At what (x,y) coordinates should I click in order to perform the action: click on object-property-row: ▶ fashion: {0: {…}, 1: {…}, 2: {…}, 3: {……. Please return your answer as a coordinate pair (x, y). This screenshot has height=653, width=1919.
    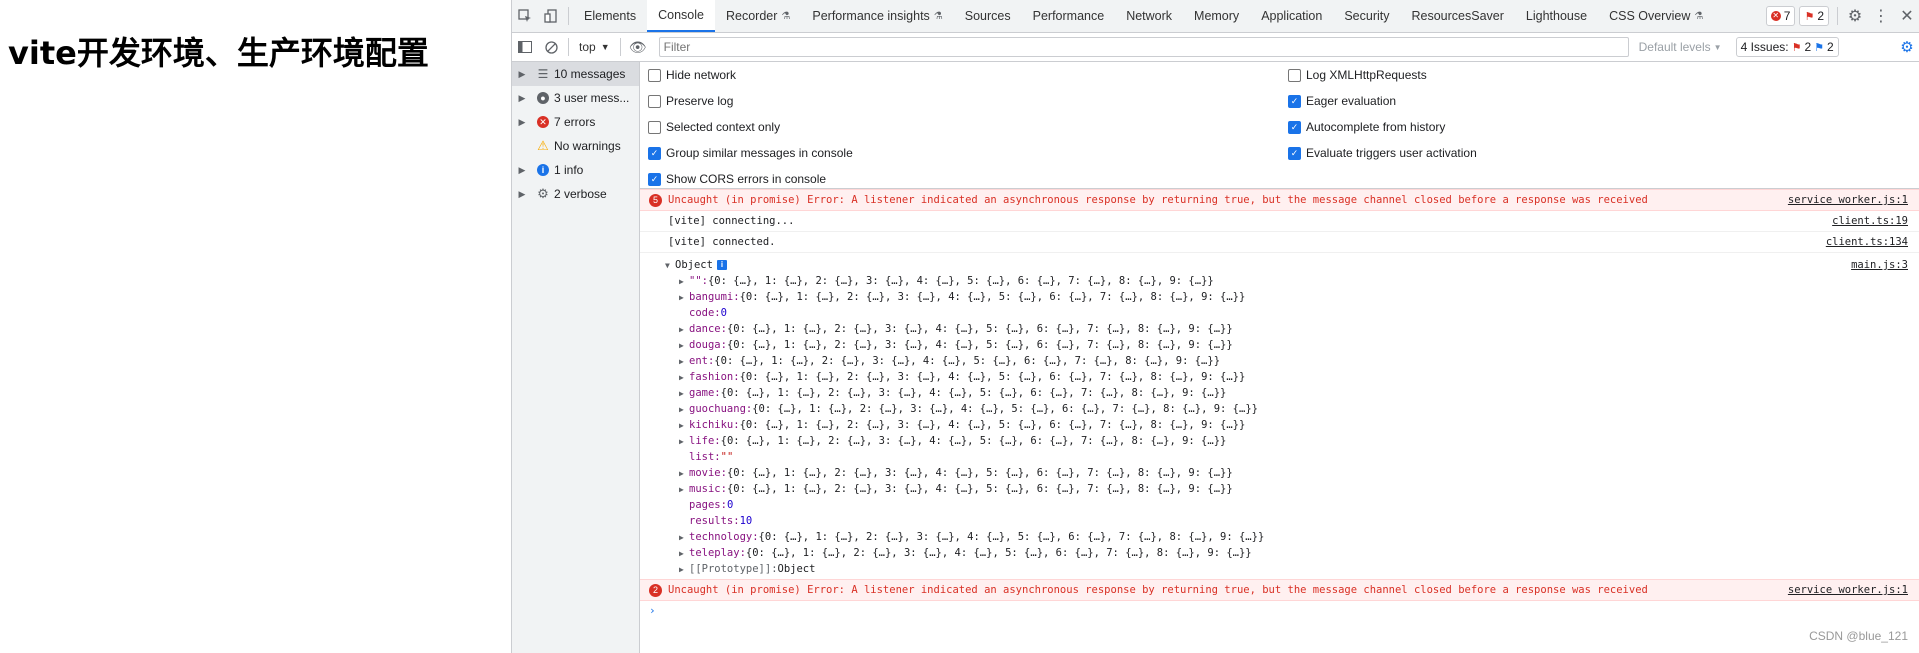
    Looking at the image, I should click on (1279, 377).